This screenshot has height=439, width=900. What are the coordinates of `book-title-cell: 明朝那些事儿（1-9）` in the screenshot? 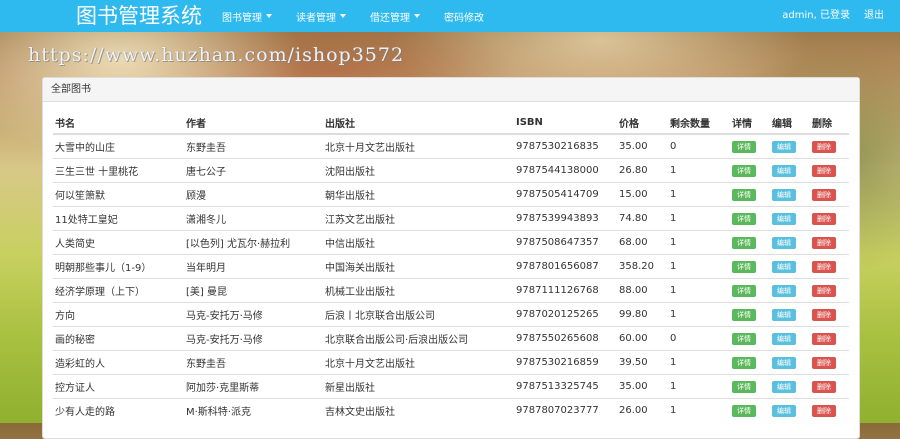 It's located at (118, 266).